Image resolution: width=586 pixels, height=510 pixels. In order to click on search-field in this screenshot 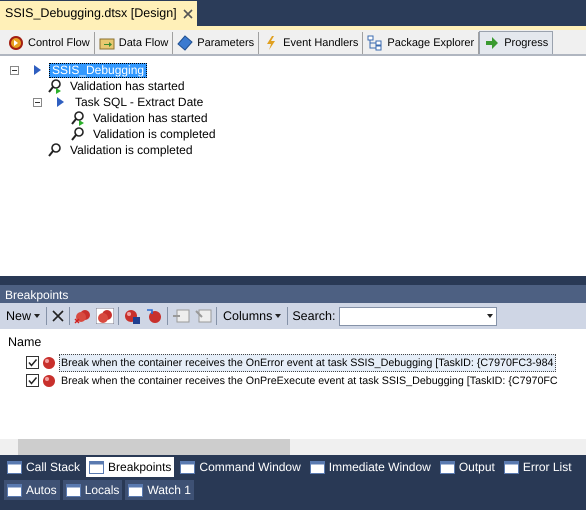, I will do `click(418, 316)`.